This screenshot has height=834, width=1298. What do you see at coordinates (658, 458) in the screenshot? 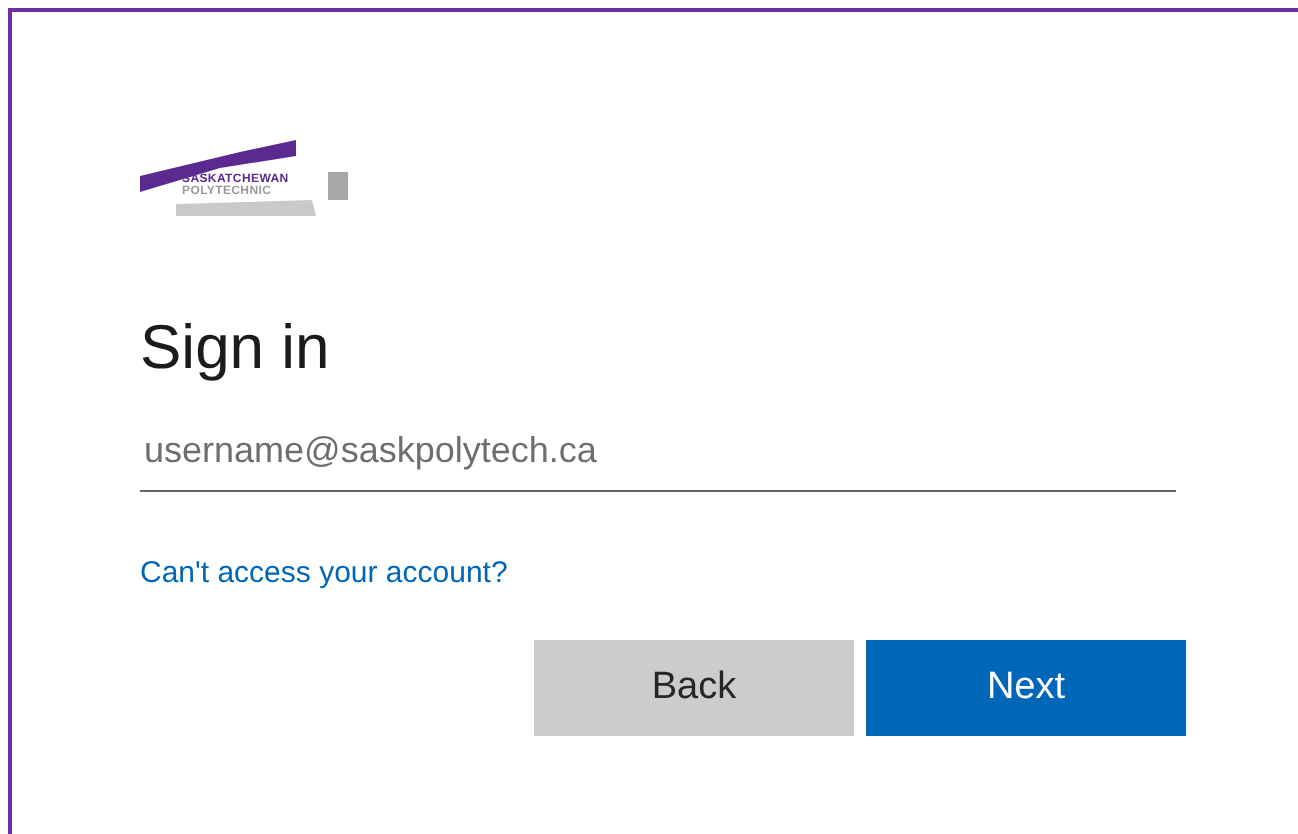
I see `email-field: username@saskpolytech.ca` at bounding box center [658, 458].